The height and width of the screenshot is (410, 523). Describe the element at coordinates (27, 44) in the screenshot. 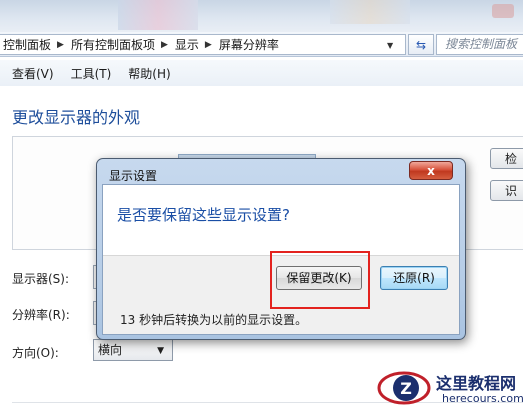

I see `breadcrumb-control-panel: 控制面板` at that location.